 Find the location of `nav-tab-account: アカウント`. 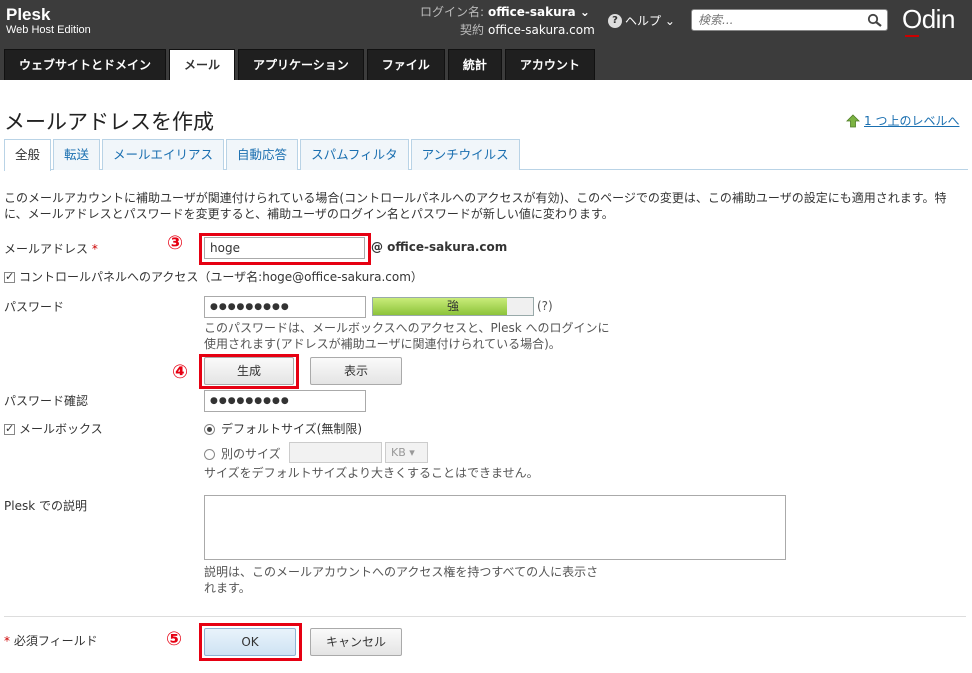

nav-tab-account: アカウント is located at coordinates (549, 64).